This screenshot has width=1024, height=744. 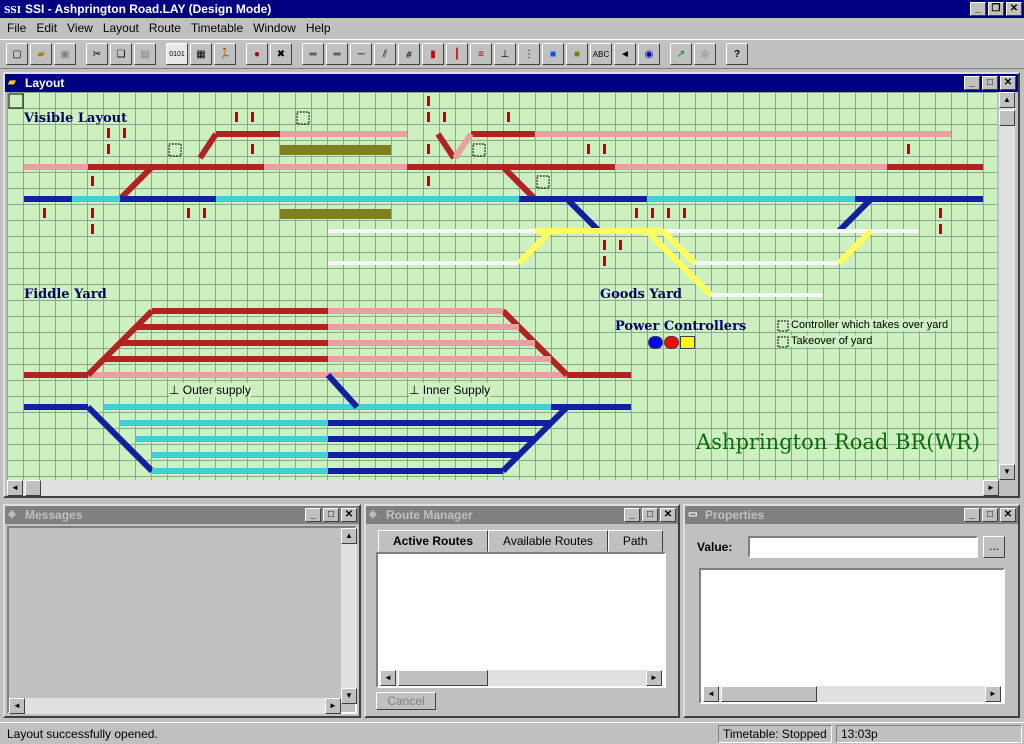 I want to click on route-hscroll: ◄ ►, so click(x=521, y=678).